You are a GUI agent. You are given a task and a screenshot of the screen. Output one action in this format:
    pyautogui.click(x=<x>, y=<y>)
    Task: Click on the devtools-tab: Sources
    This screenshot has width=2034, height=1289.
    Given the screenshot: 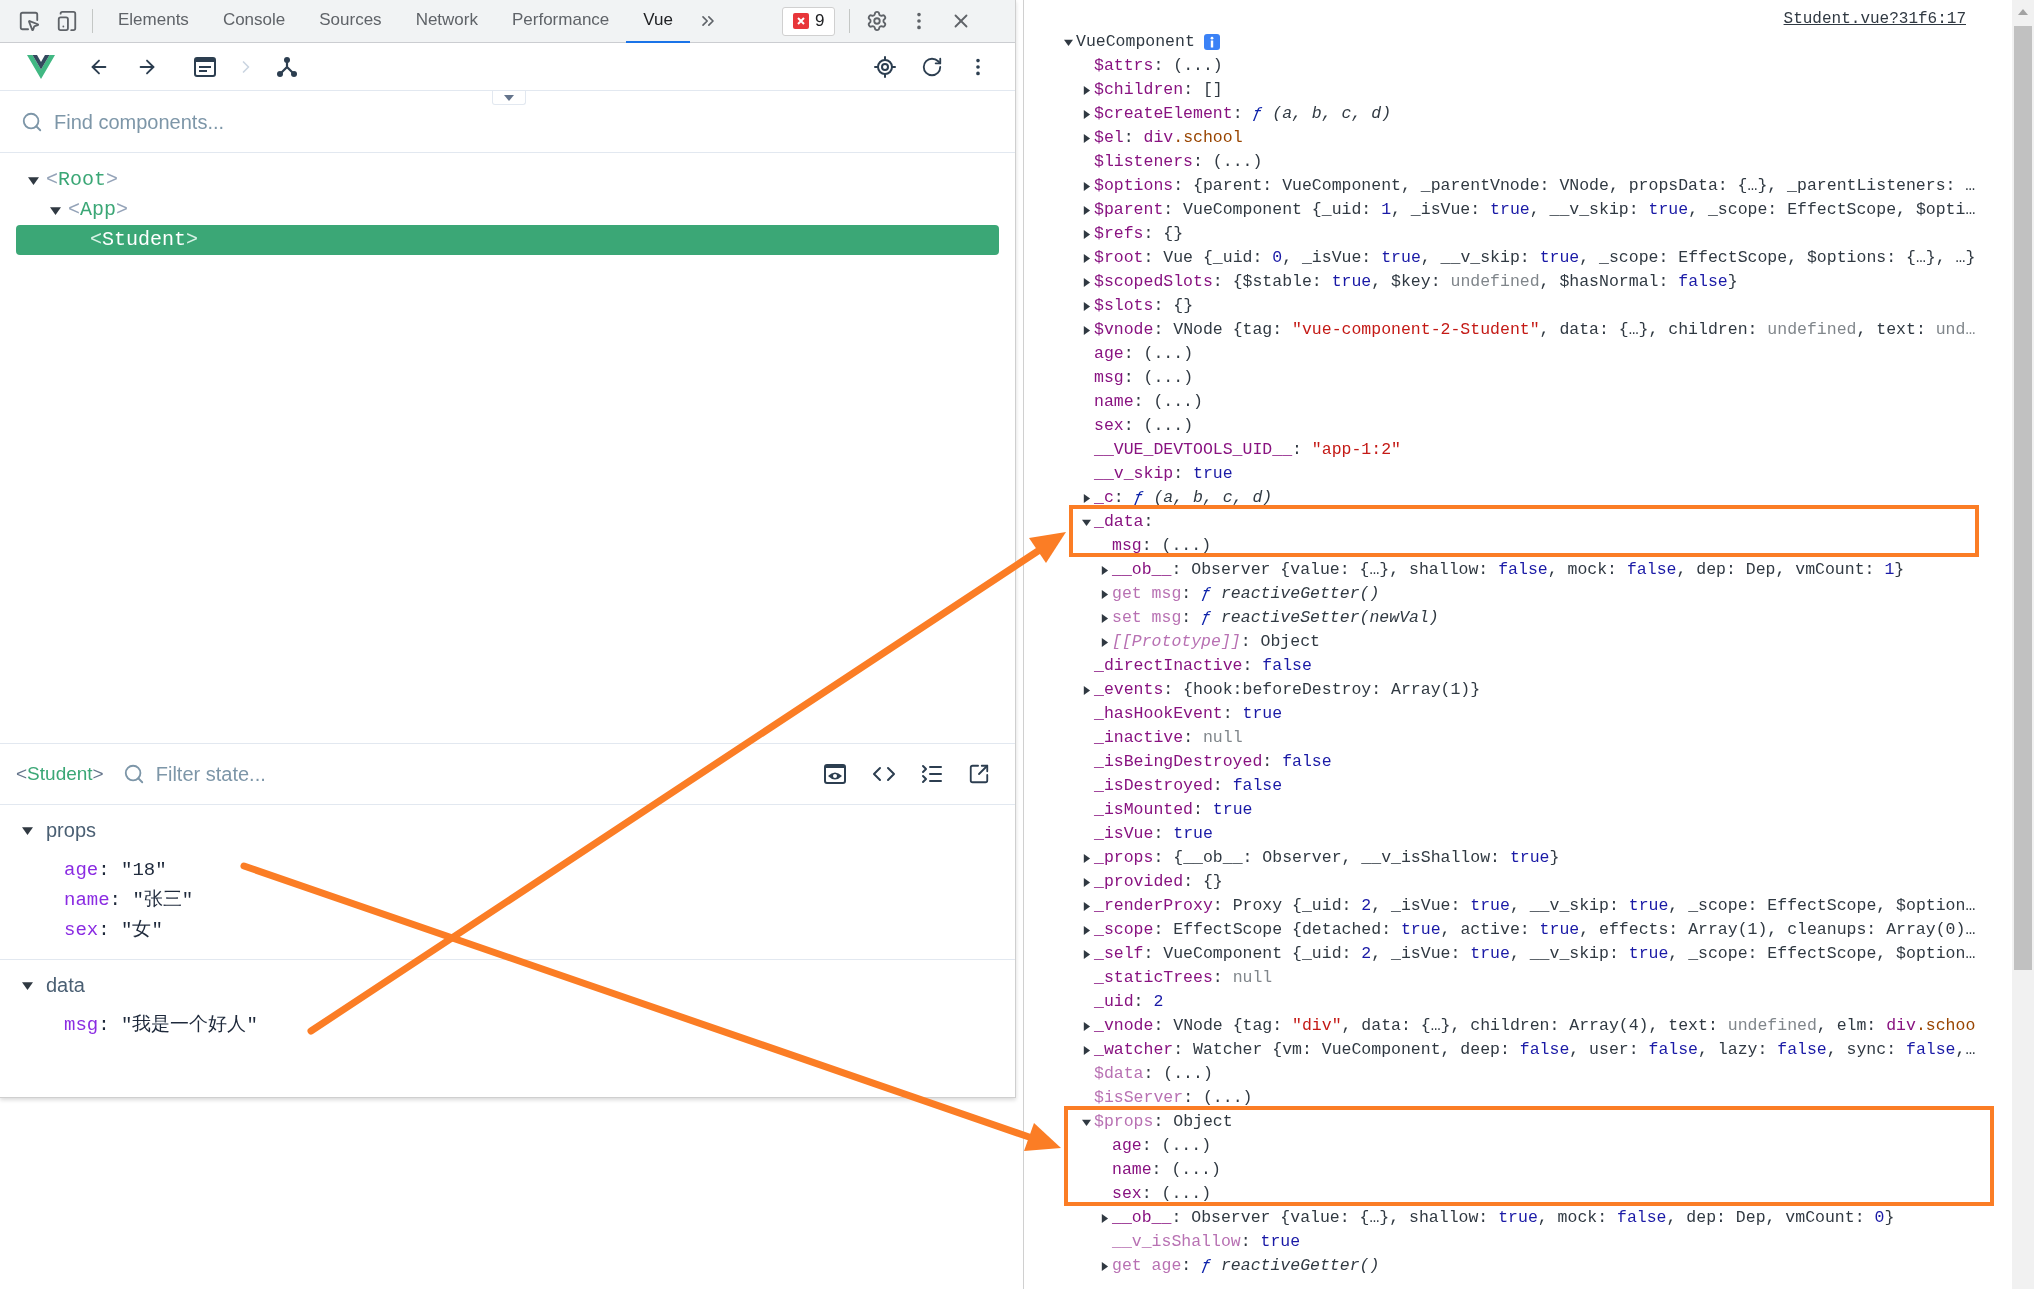 What is the action you would take?
    pyautogui.click(x=350, y=21)
    